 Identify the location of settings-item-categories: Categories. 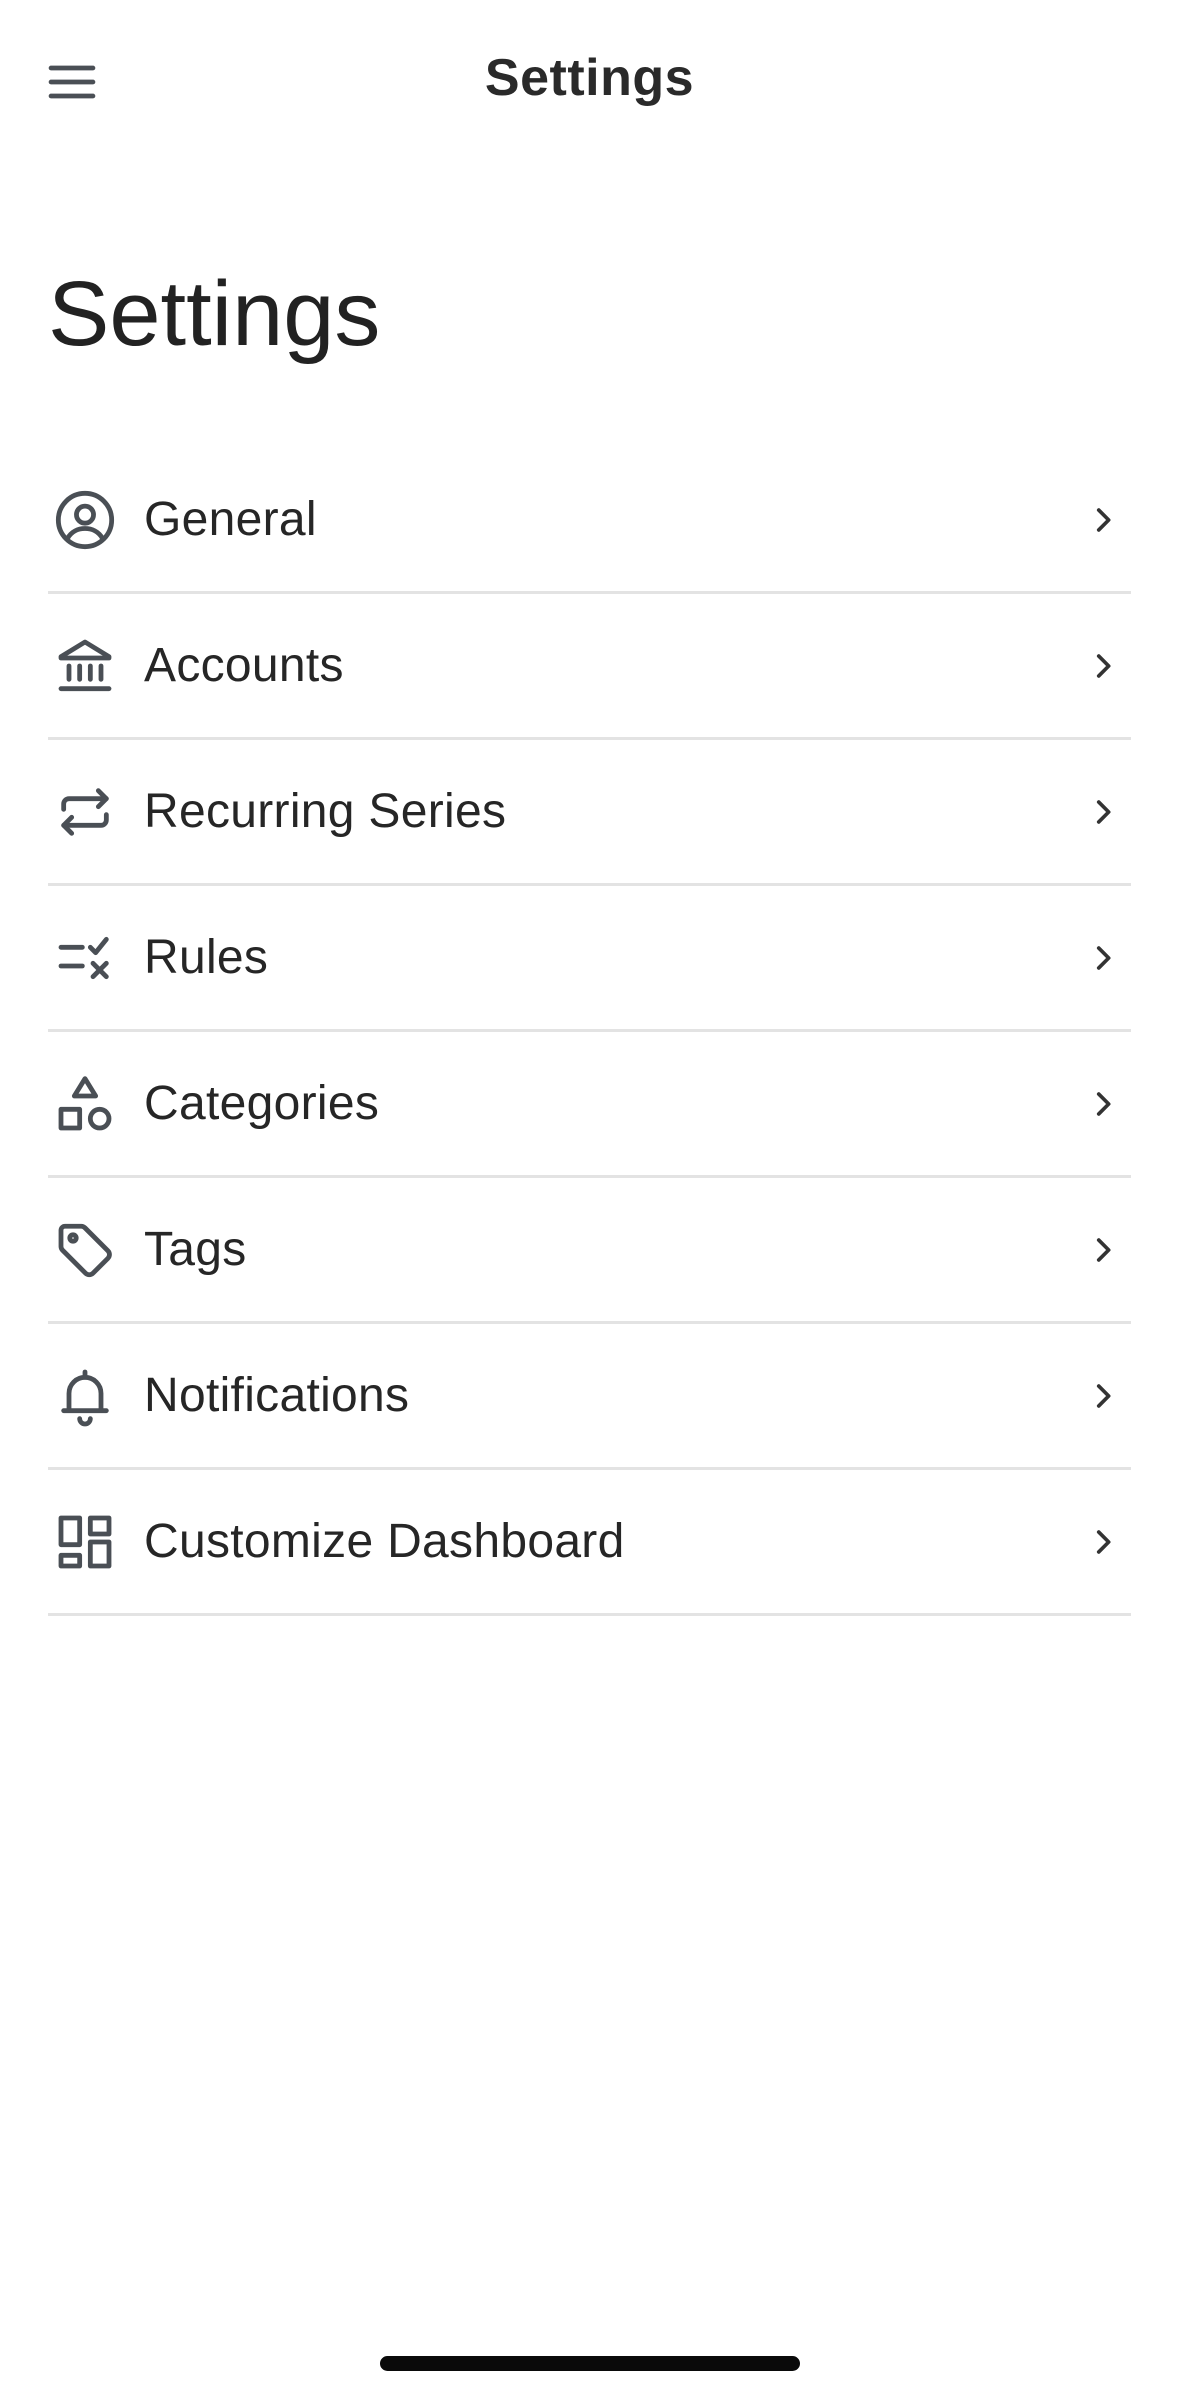
(589, 1105).